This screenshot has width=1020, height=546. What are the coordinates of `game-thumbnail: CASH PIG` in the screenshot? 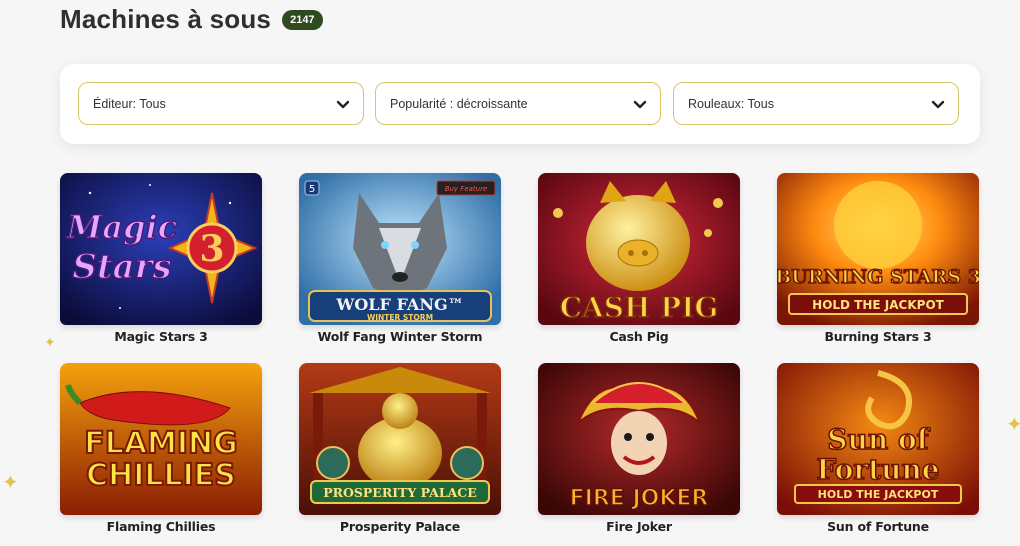 It's located at (639, 249).